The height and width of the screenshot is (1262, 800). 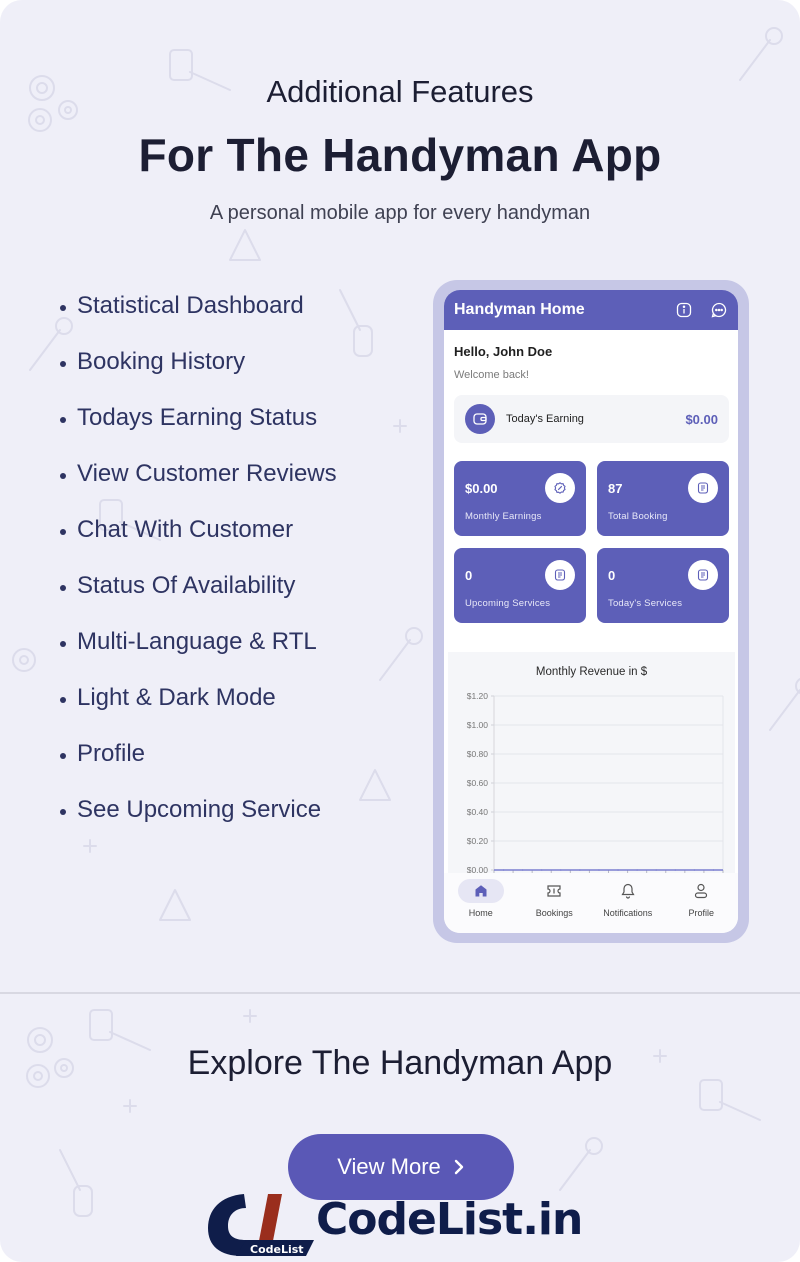 I want to click on todays-earning-card: Today's Earning $0.00, so click(x=591, y=419).